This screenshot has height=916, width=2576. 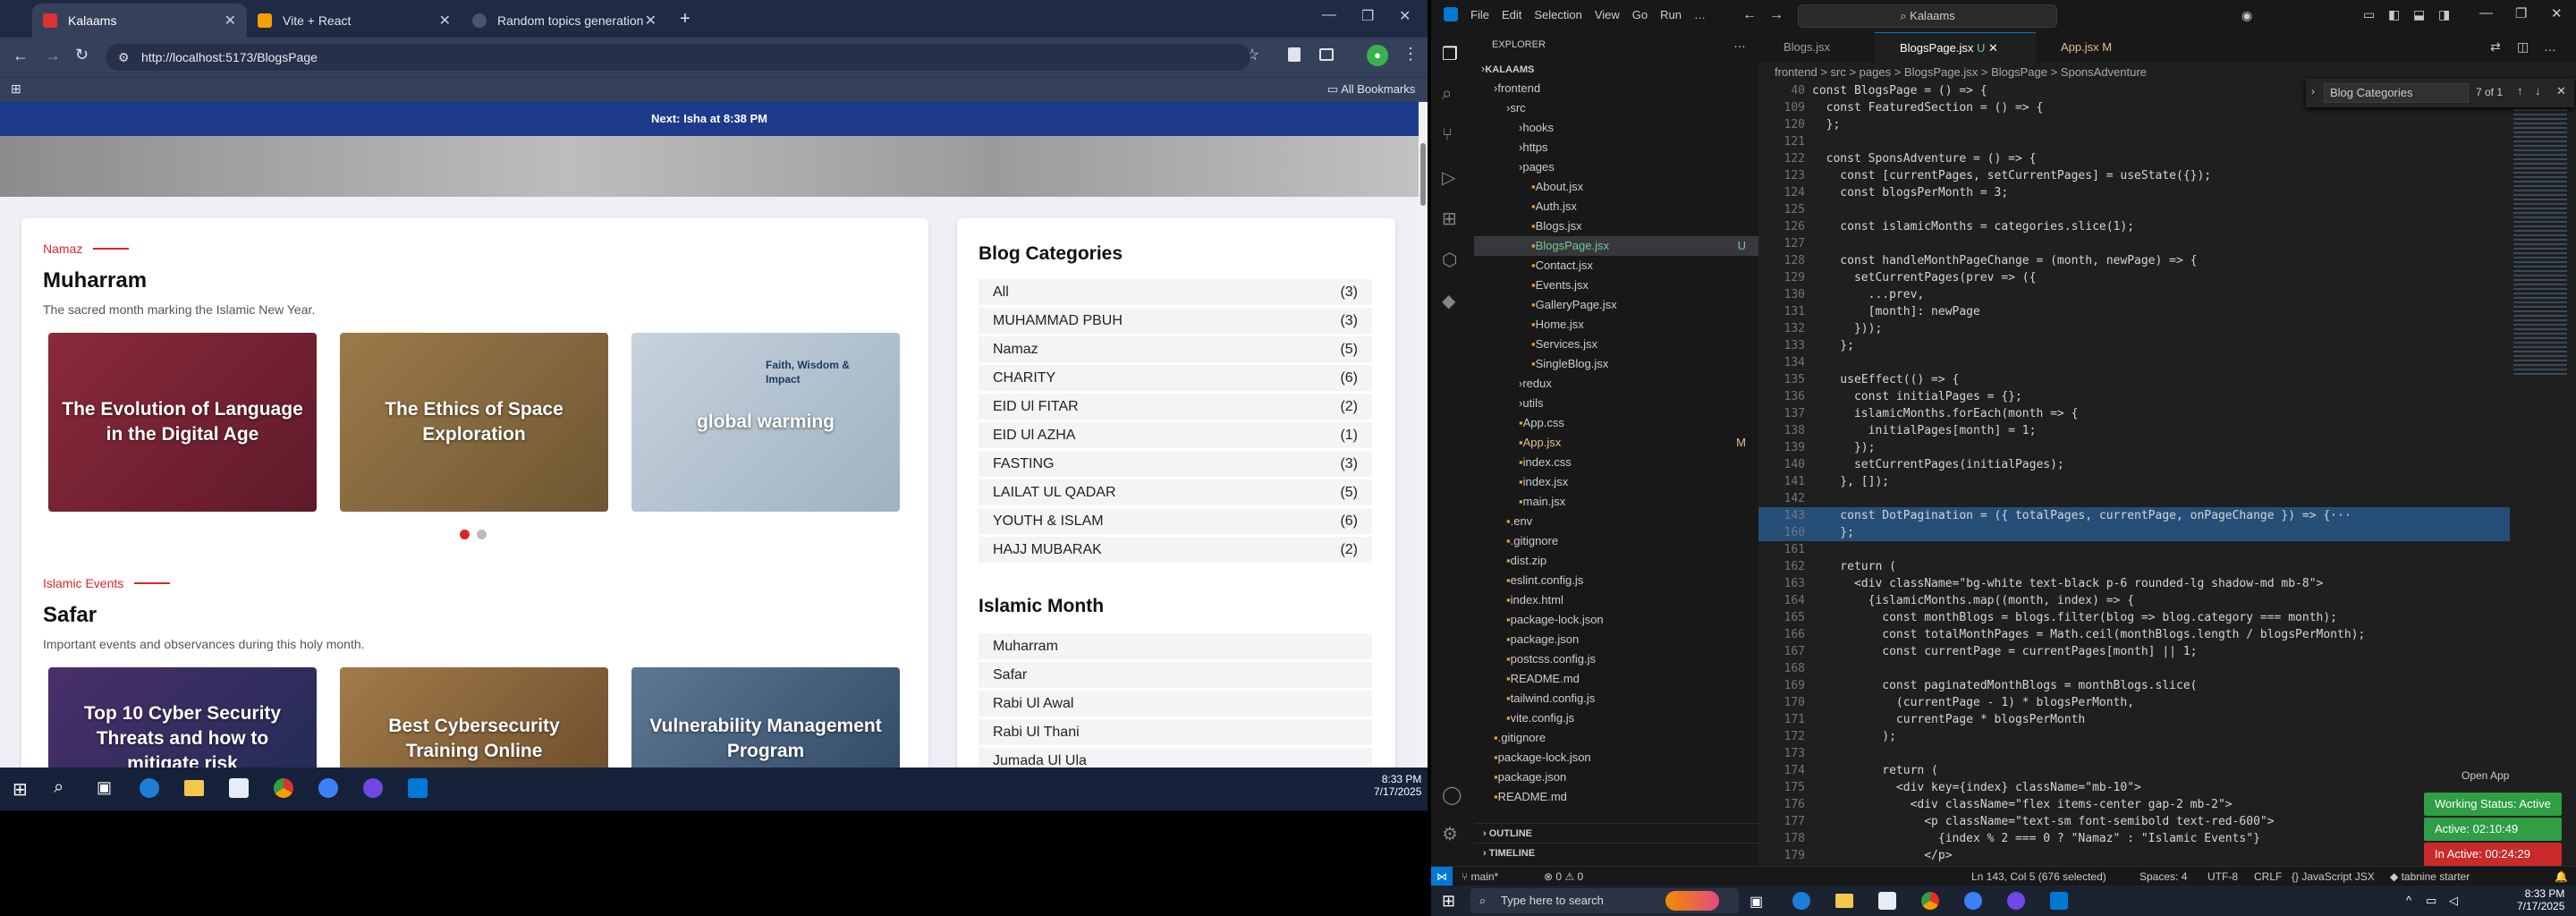 I want to click on file-item: ▪ index.html, so click(x=1616, y=600).